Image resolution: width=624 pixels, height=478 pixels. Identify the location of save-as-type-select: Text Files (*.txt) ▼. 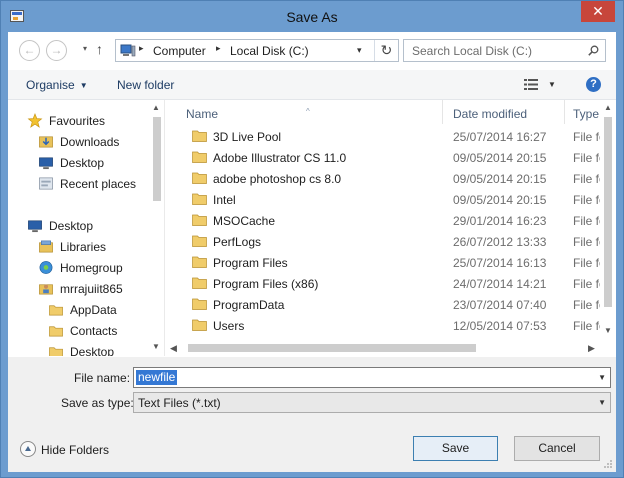
(372, 402).